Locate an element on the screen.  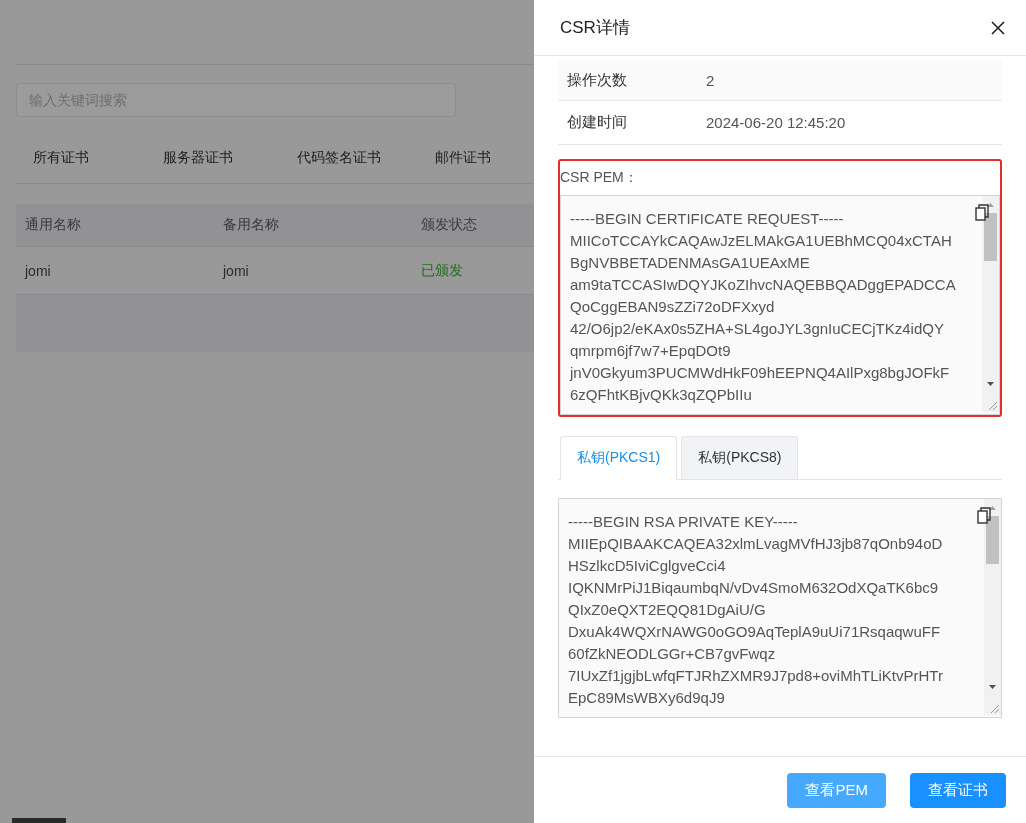
pem-line: QoCggEBAN9sZZi72oDFXxyd is located at coordinates (673, 307).